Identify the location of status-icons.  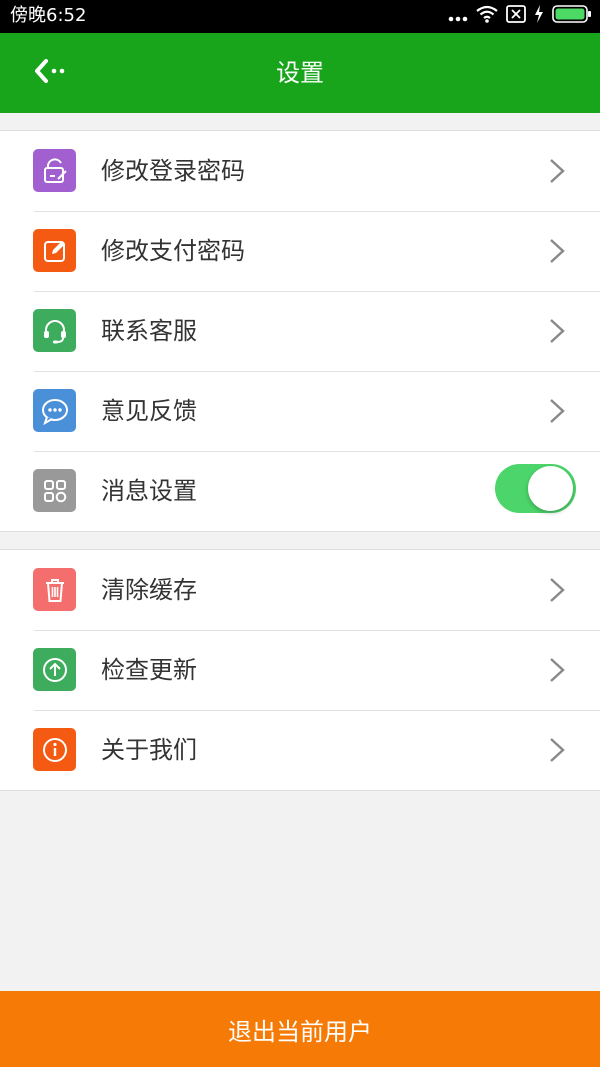
(520, 16).